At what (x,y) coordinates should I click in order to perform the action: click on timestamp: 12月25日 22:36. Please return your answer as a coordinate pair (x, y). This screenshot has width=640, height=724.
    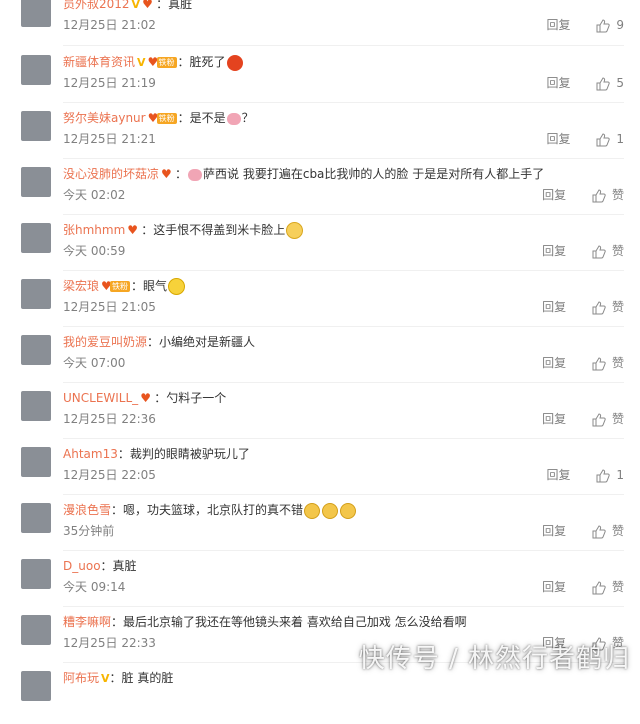
    Looking at the image, I should click on (109, 419).